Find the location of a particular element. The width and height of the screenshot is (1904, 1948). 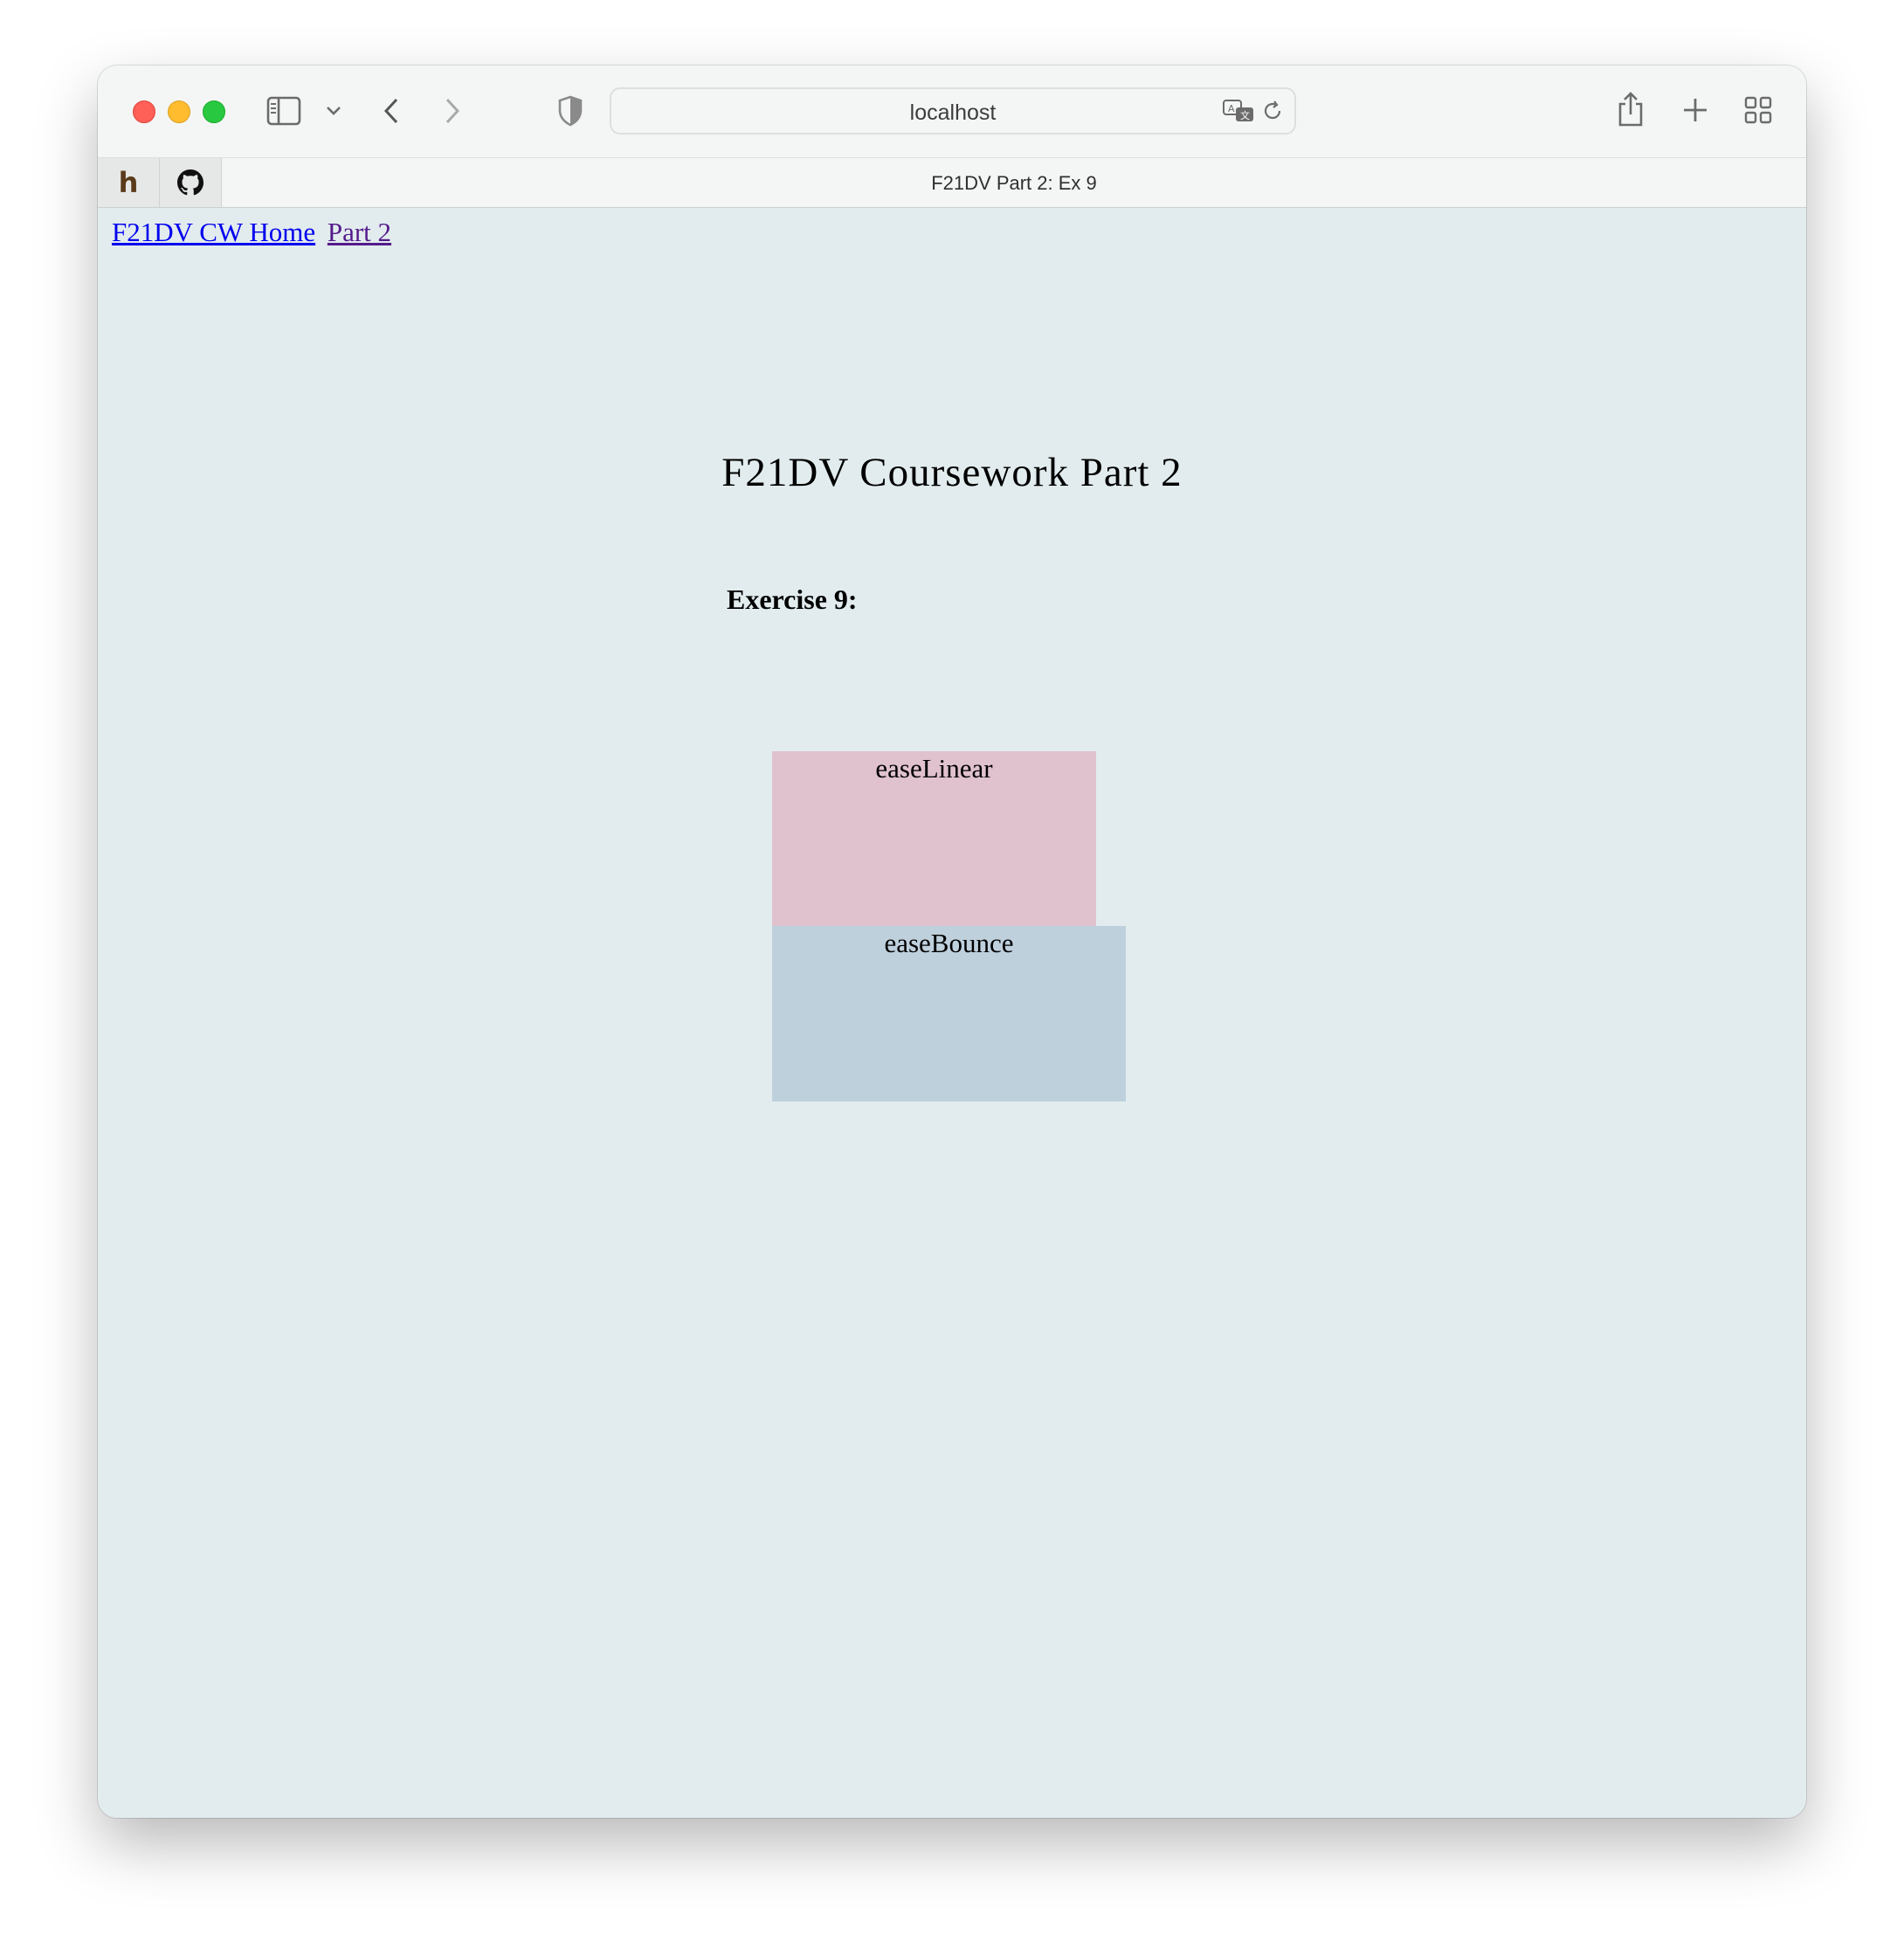

share-icon is located at coordinates (1630, 109).